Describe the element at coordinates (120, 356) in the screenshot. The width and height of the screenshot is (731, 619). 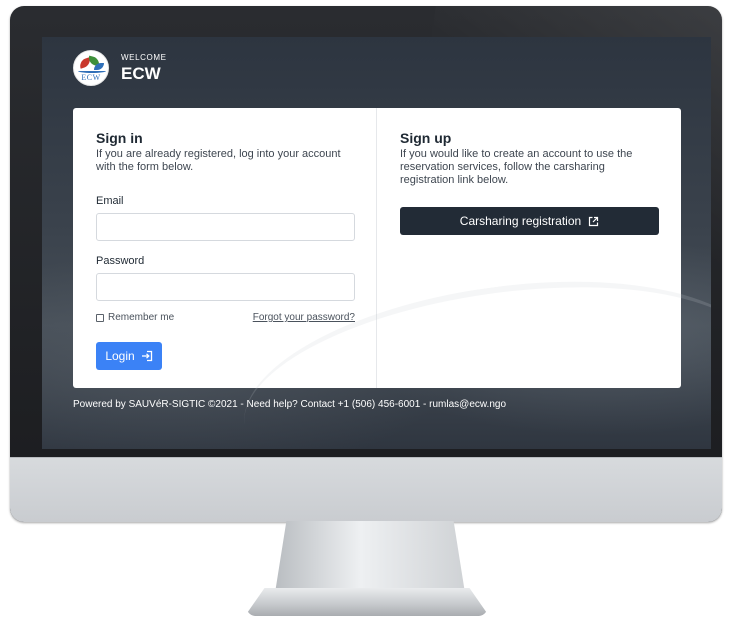
I see `login-button-label: Login` at that location.